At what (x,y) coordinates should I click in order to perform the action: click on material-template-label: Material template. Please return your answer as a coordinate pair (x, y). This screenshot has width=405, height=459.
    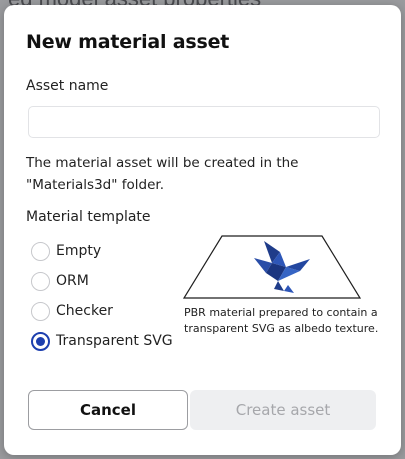
    Looking at the image, I should click on (88, 217).